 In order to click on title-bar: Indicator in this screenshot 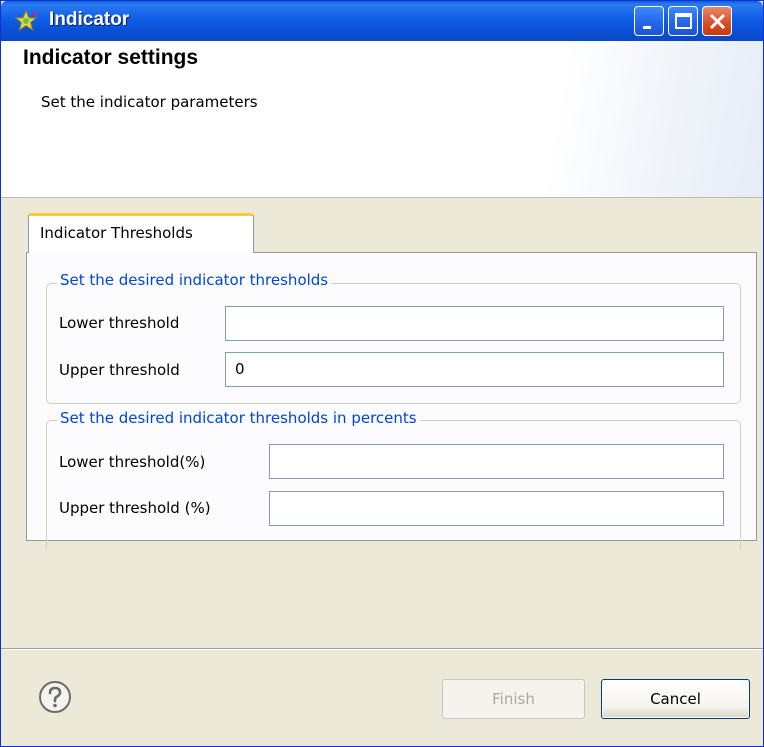, I will do `click(382, 21)`.